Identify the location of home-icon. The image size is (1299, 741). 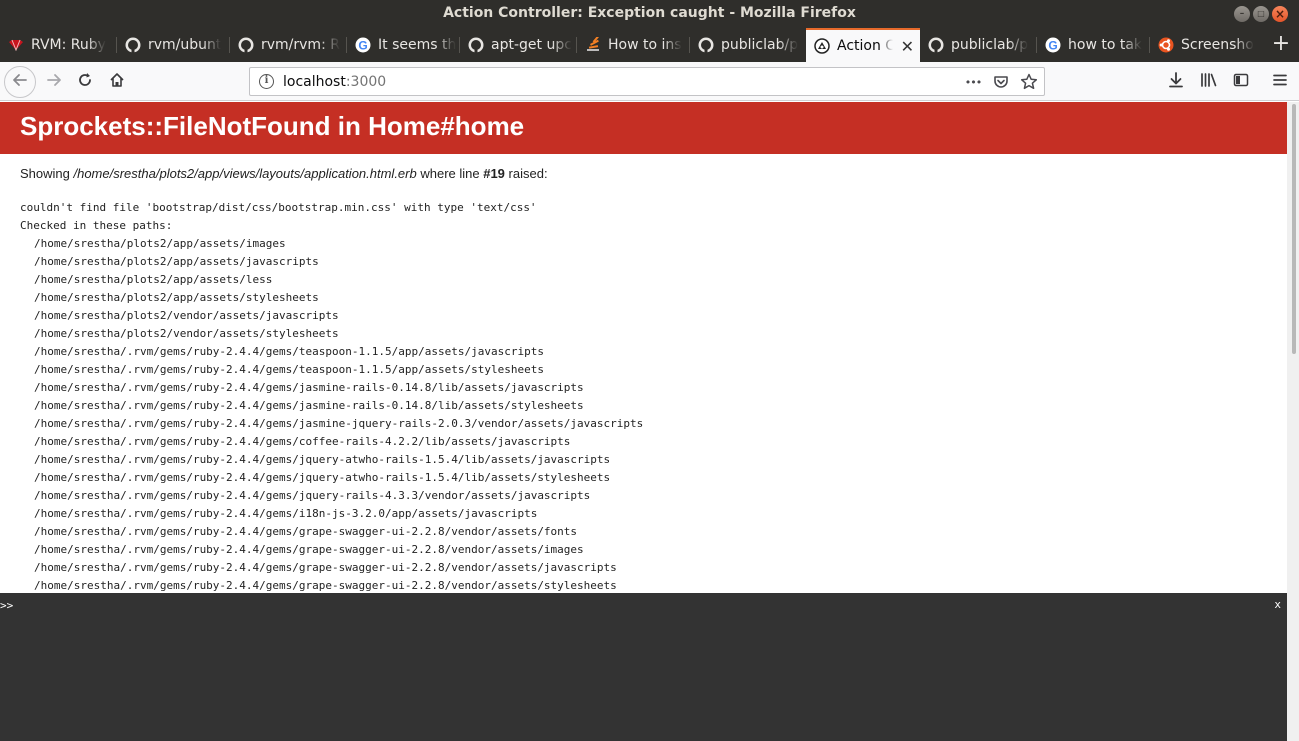
(117, 82).